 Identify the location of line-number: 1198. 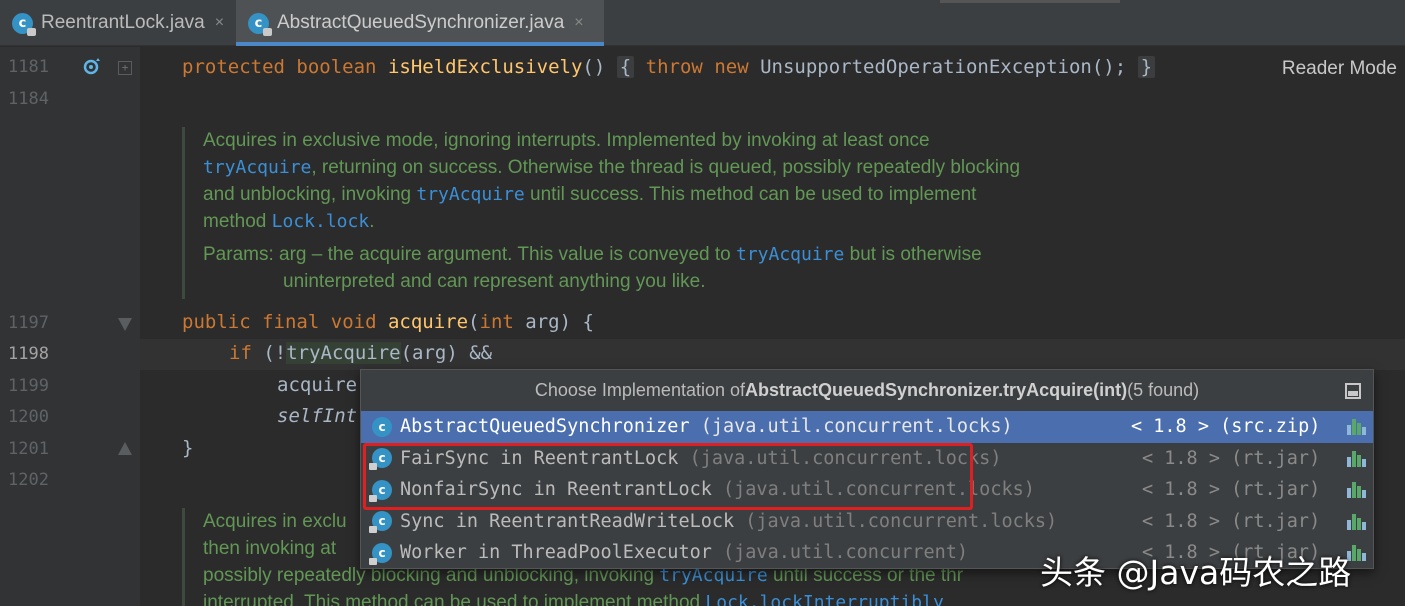
(28, 354).